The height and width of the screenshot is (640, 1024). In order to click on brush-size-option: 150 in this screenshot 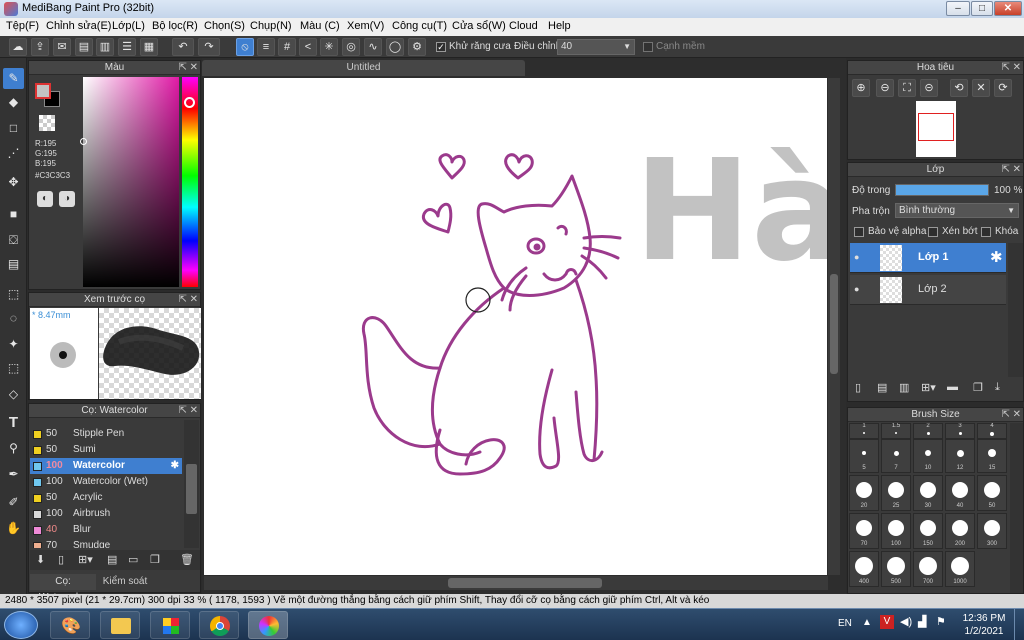, I will do `click(928, 531)`.